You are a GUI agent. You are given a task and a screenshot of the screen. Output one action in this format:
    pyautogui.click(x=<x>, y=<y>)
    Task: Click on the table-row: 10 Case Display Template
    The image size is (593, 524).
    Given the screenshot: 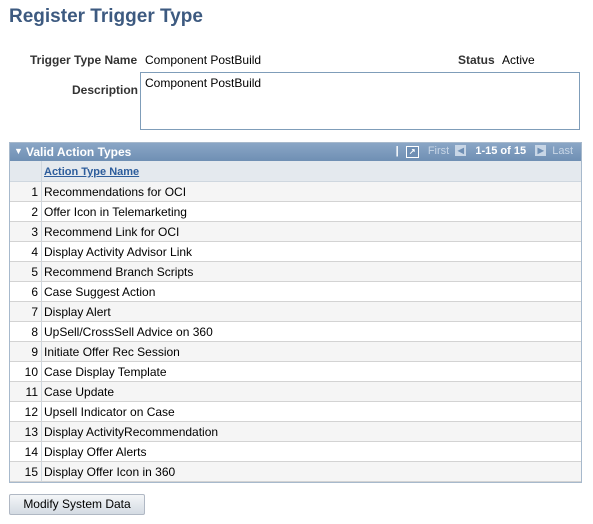 What is the action you would take?
    pyautogui.click(x=295, y=371)
    